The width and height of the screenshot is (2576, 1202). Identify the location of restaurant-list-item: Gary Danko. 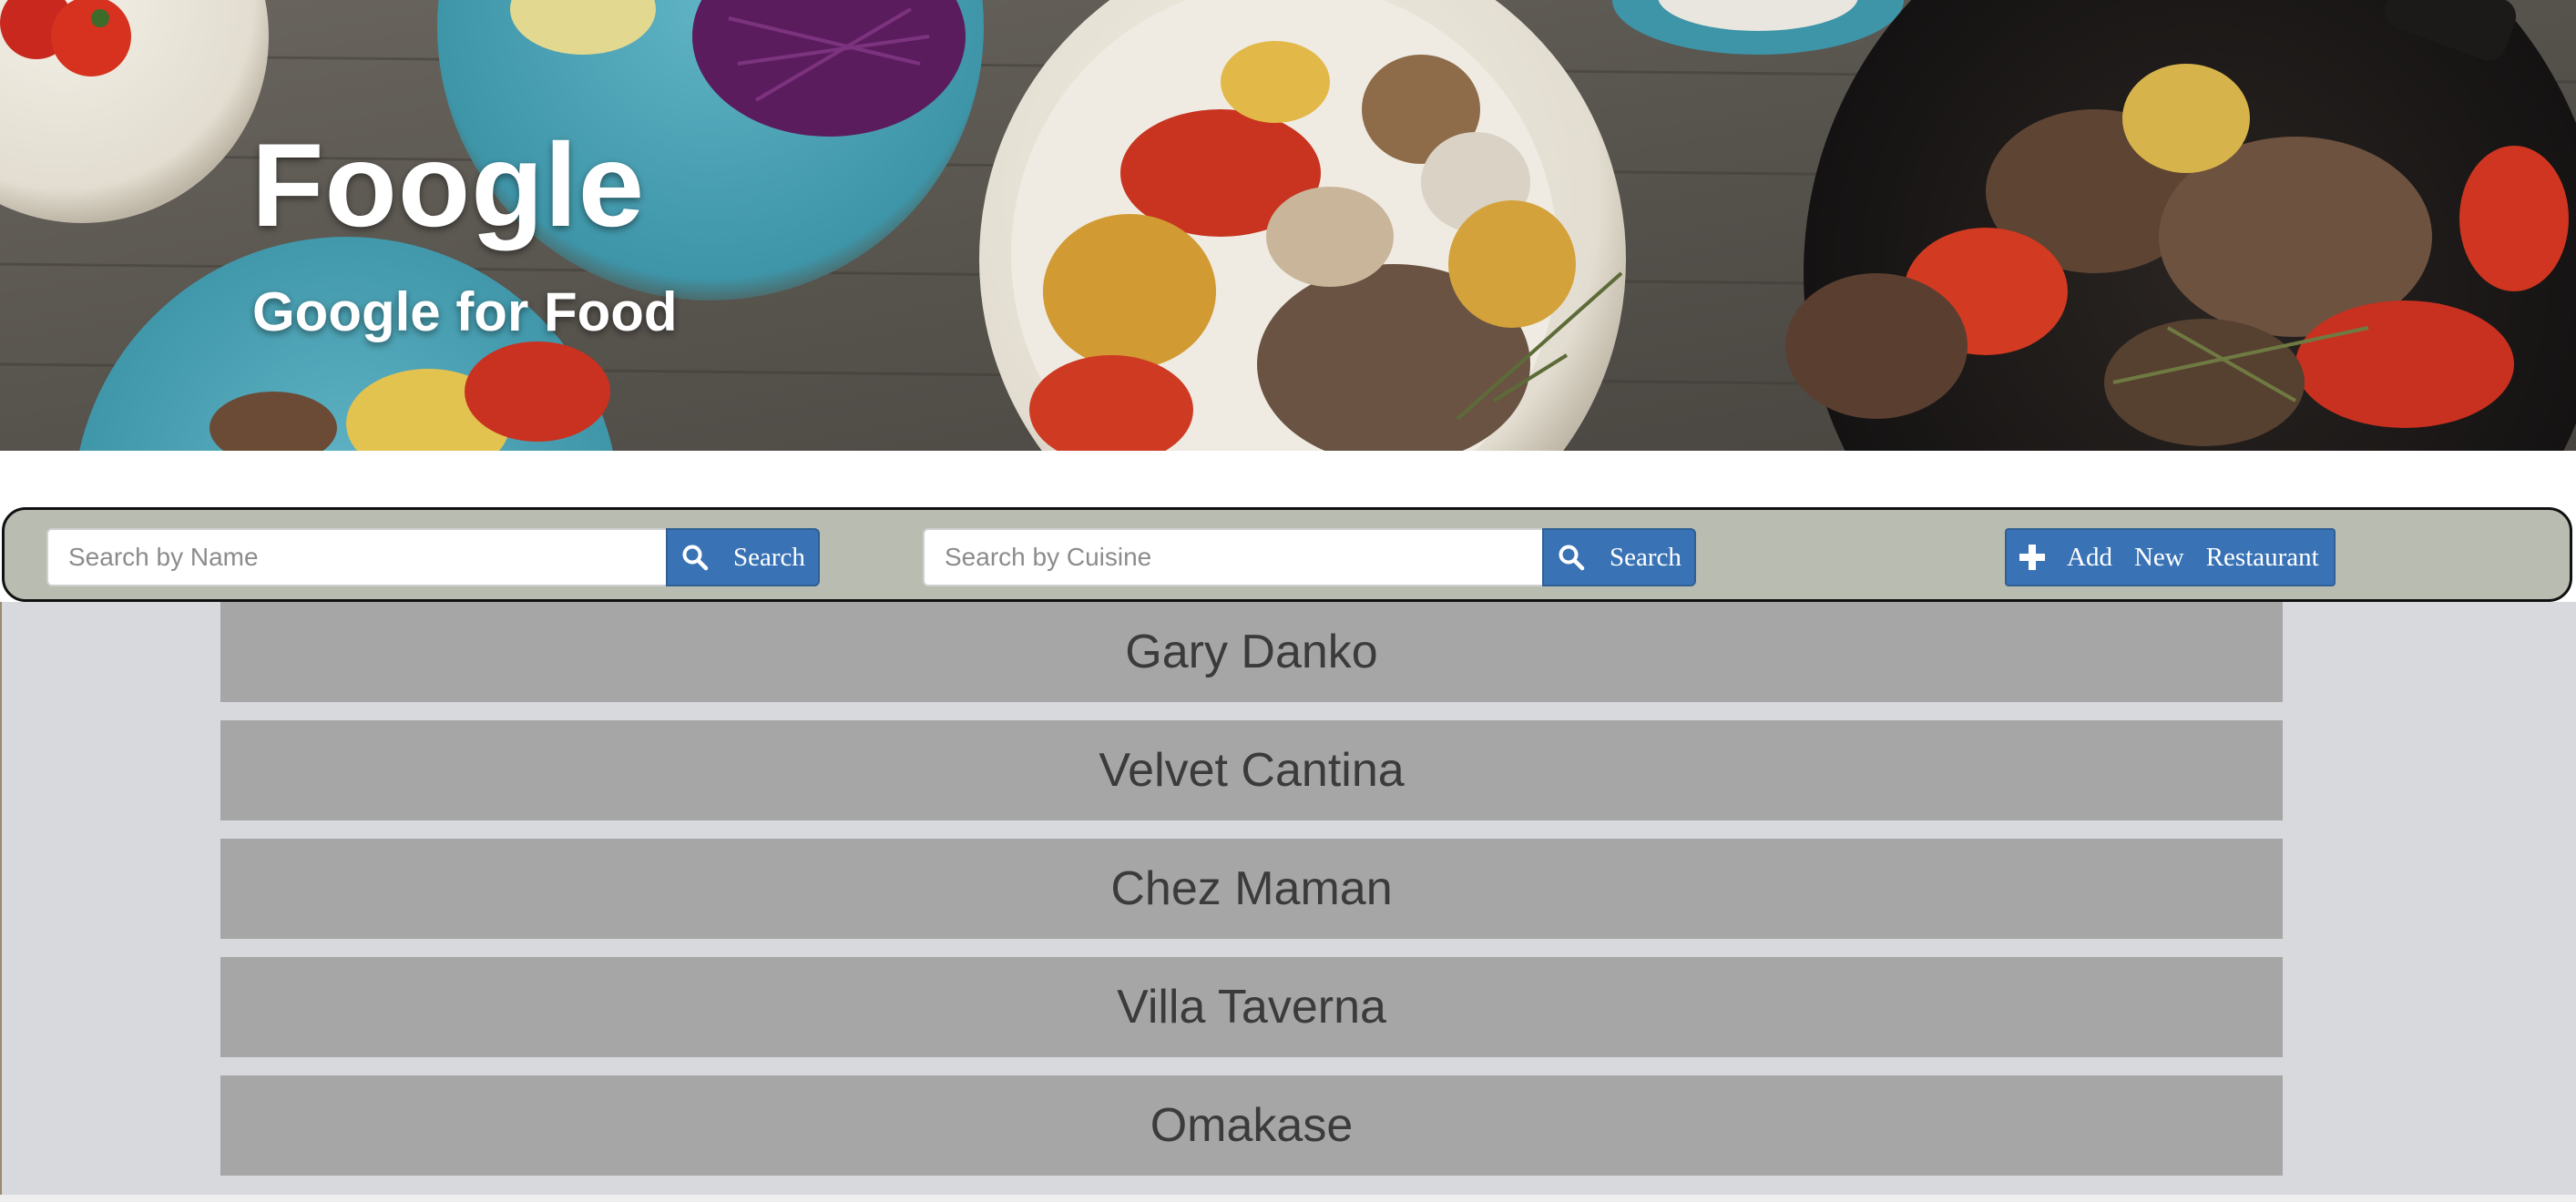
(1251, 652).